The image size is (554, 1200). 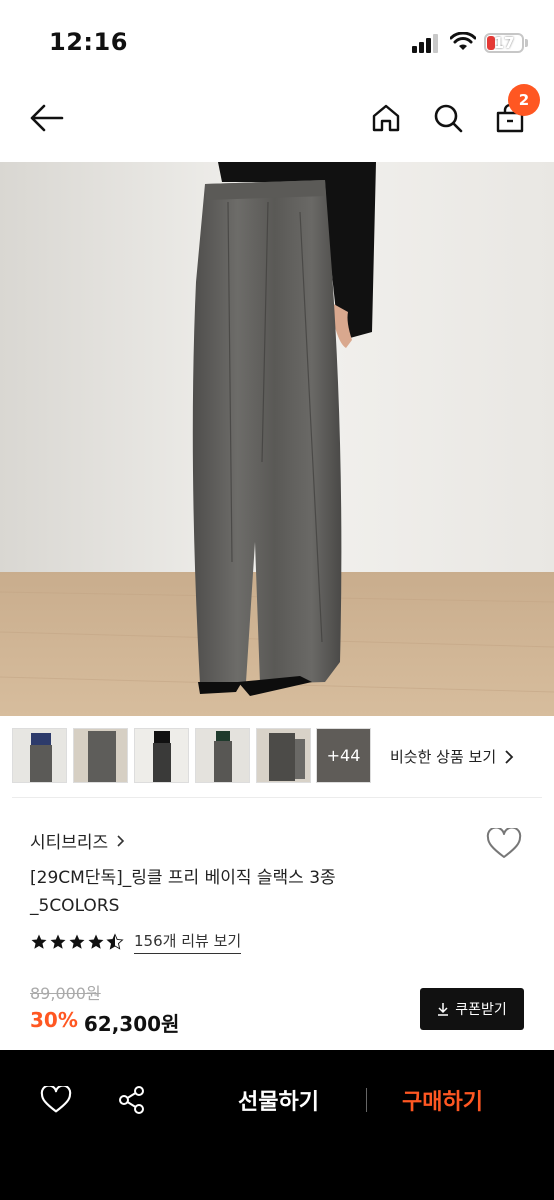 I want to click on product-title-line-2: _5COLORS, so click(x=75, y=906).